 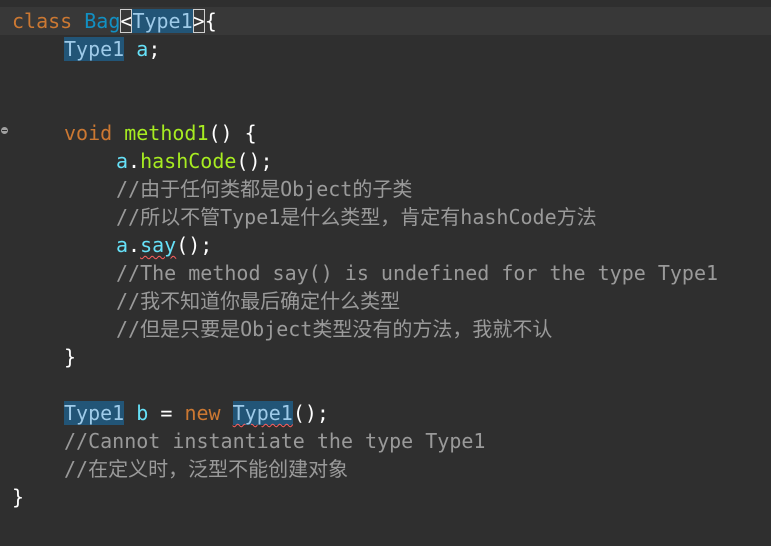 I want to click on comment-text: //但是只要是Object类型没有的方法，我就不认, so click(x=334, y=329).